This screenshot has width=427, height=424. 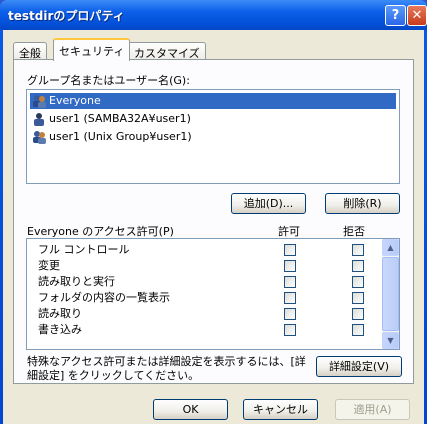 What do you see at coordinates (190, 409) in the screenshot?
I see `ok-button: OK` at bounding box center [190, 409].